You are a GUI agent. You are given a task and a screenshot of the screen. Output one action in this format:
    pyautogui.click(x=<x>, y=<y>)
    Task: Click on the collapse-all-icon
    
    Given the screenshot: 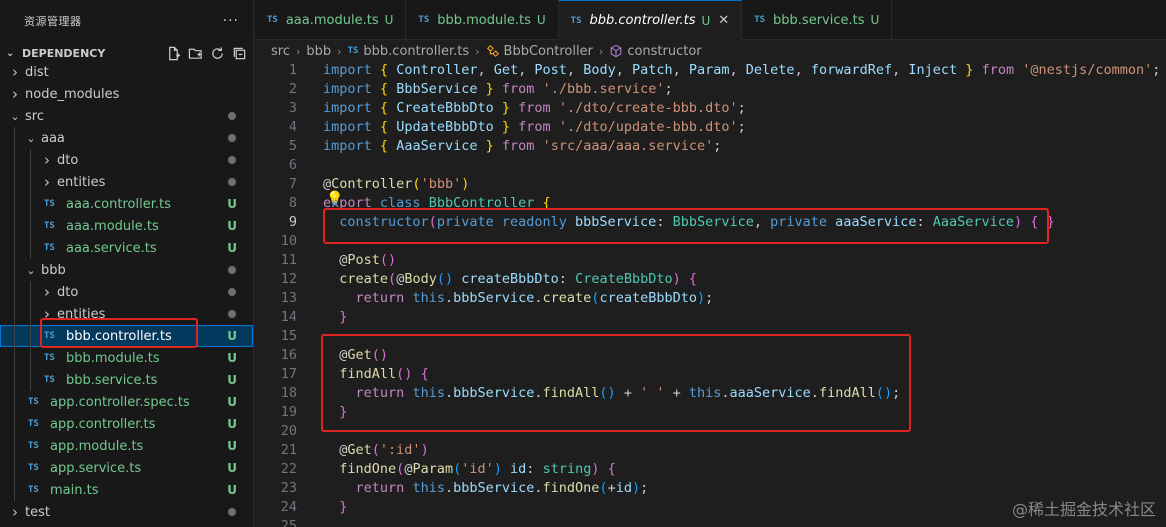 What is the action you would take?
    pyautogui.click(x=239, y=53)
    